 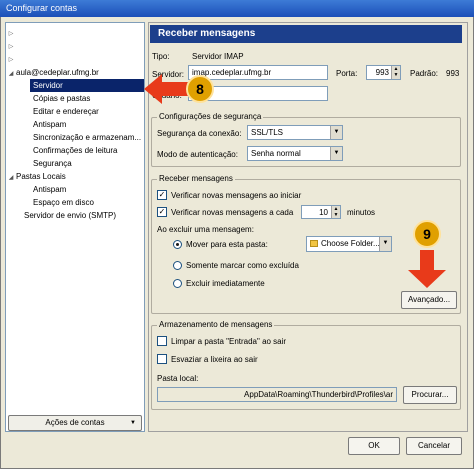 What do you see at coordinates (205, 229) in the screenshot?
I see `delete-message-label: Ao excluir uma mensagem:` at bounding box center [205, 229].